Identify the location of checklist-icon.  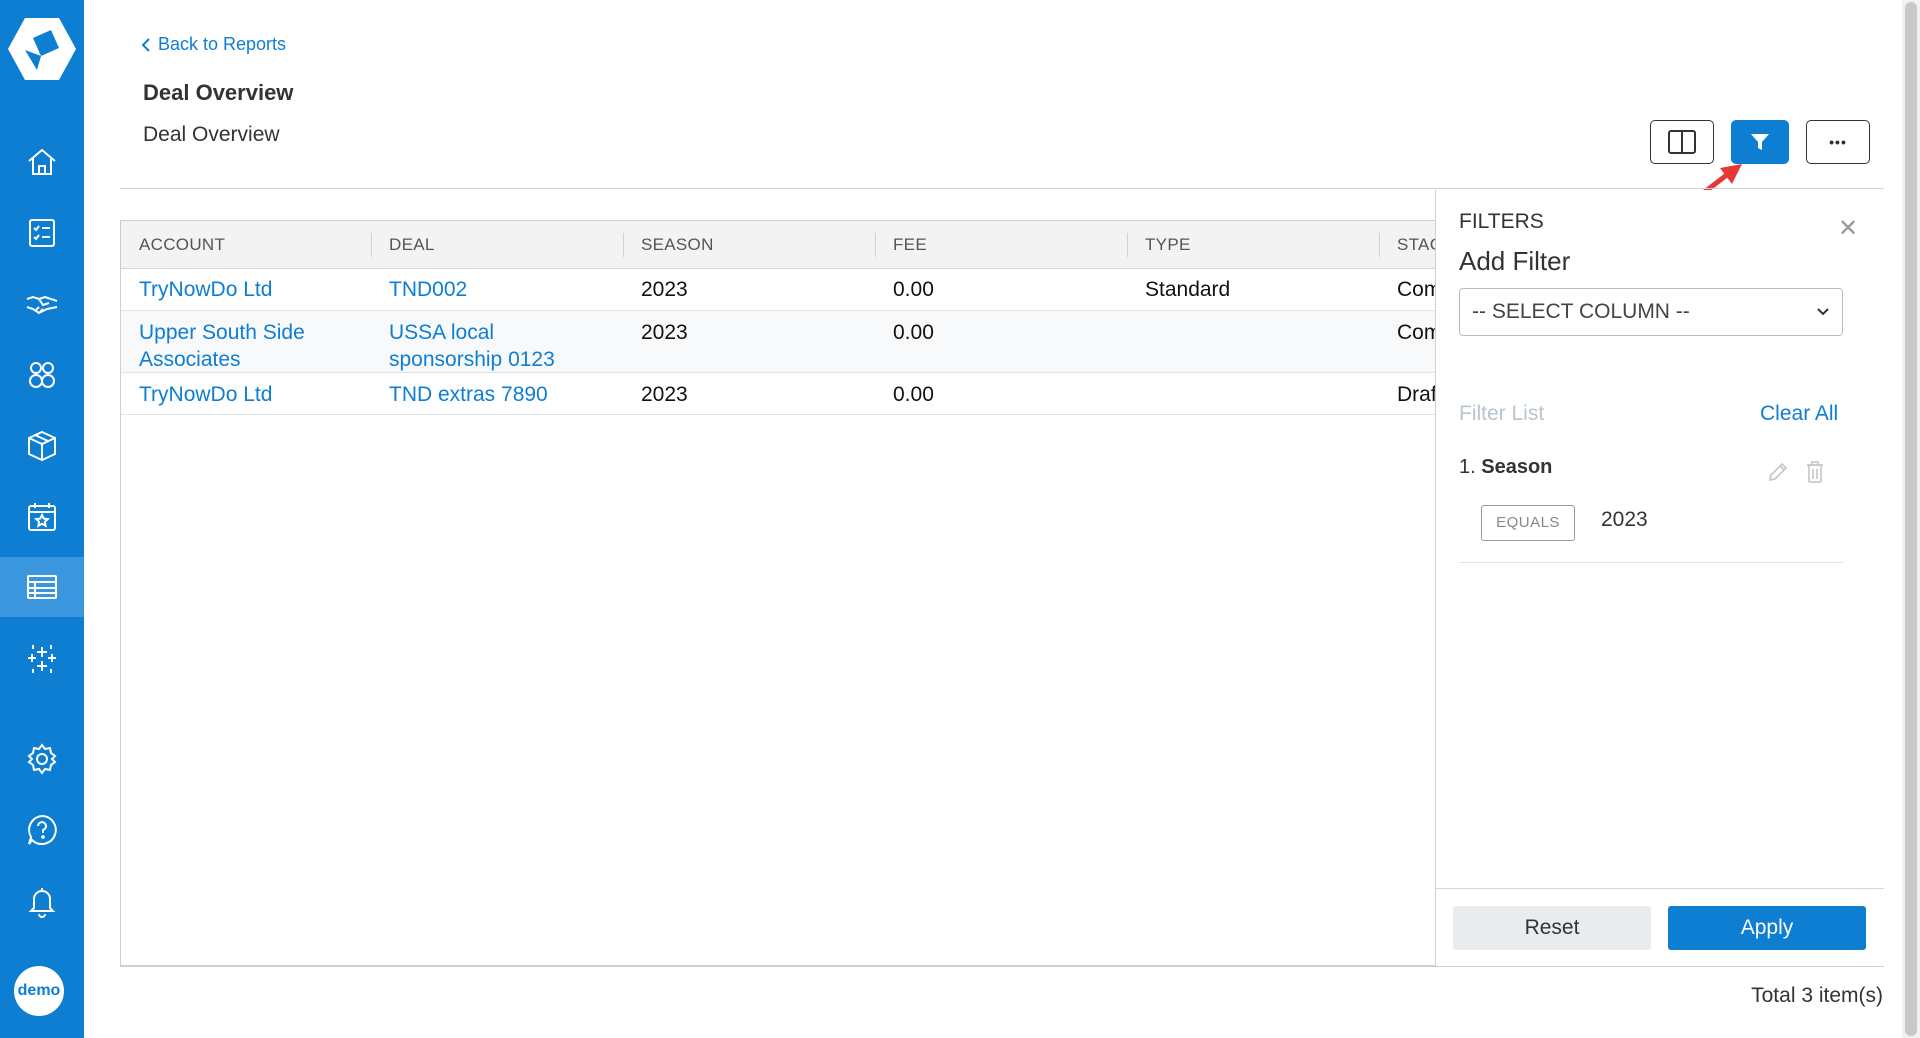
(42, 233).